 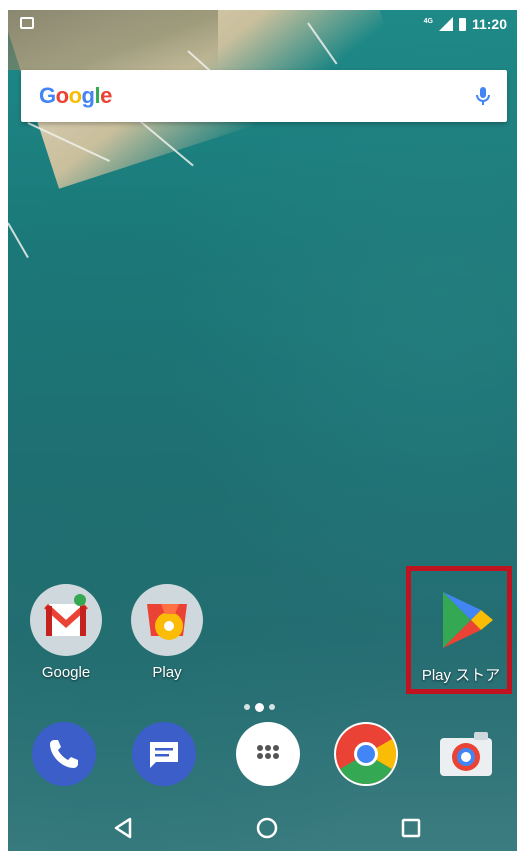 What do you see at coordinates (428, 21) in the screenshot?
I see `network-type: 4G` at bounding box center [428, 21].